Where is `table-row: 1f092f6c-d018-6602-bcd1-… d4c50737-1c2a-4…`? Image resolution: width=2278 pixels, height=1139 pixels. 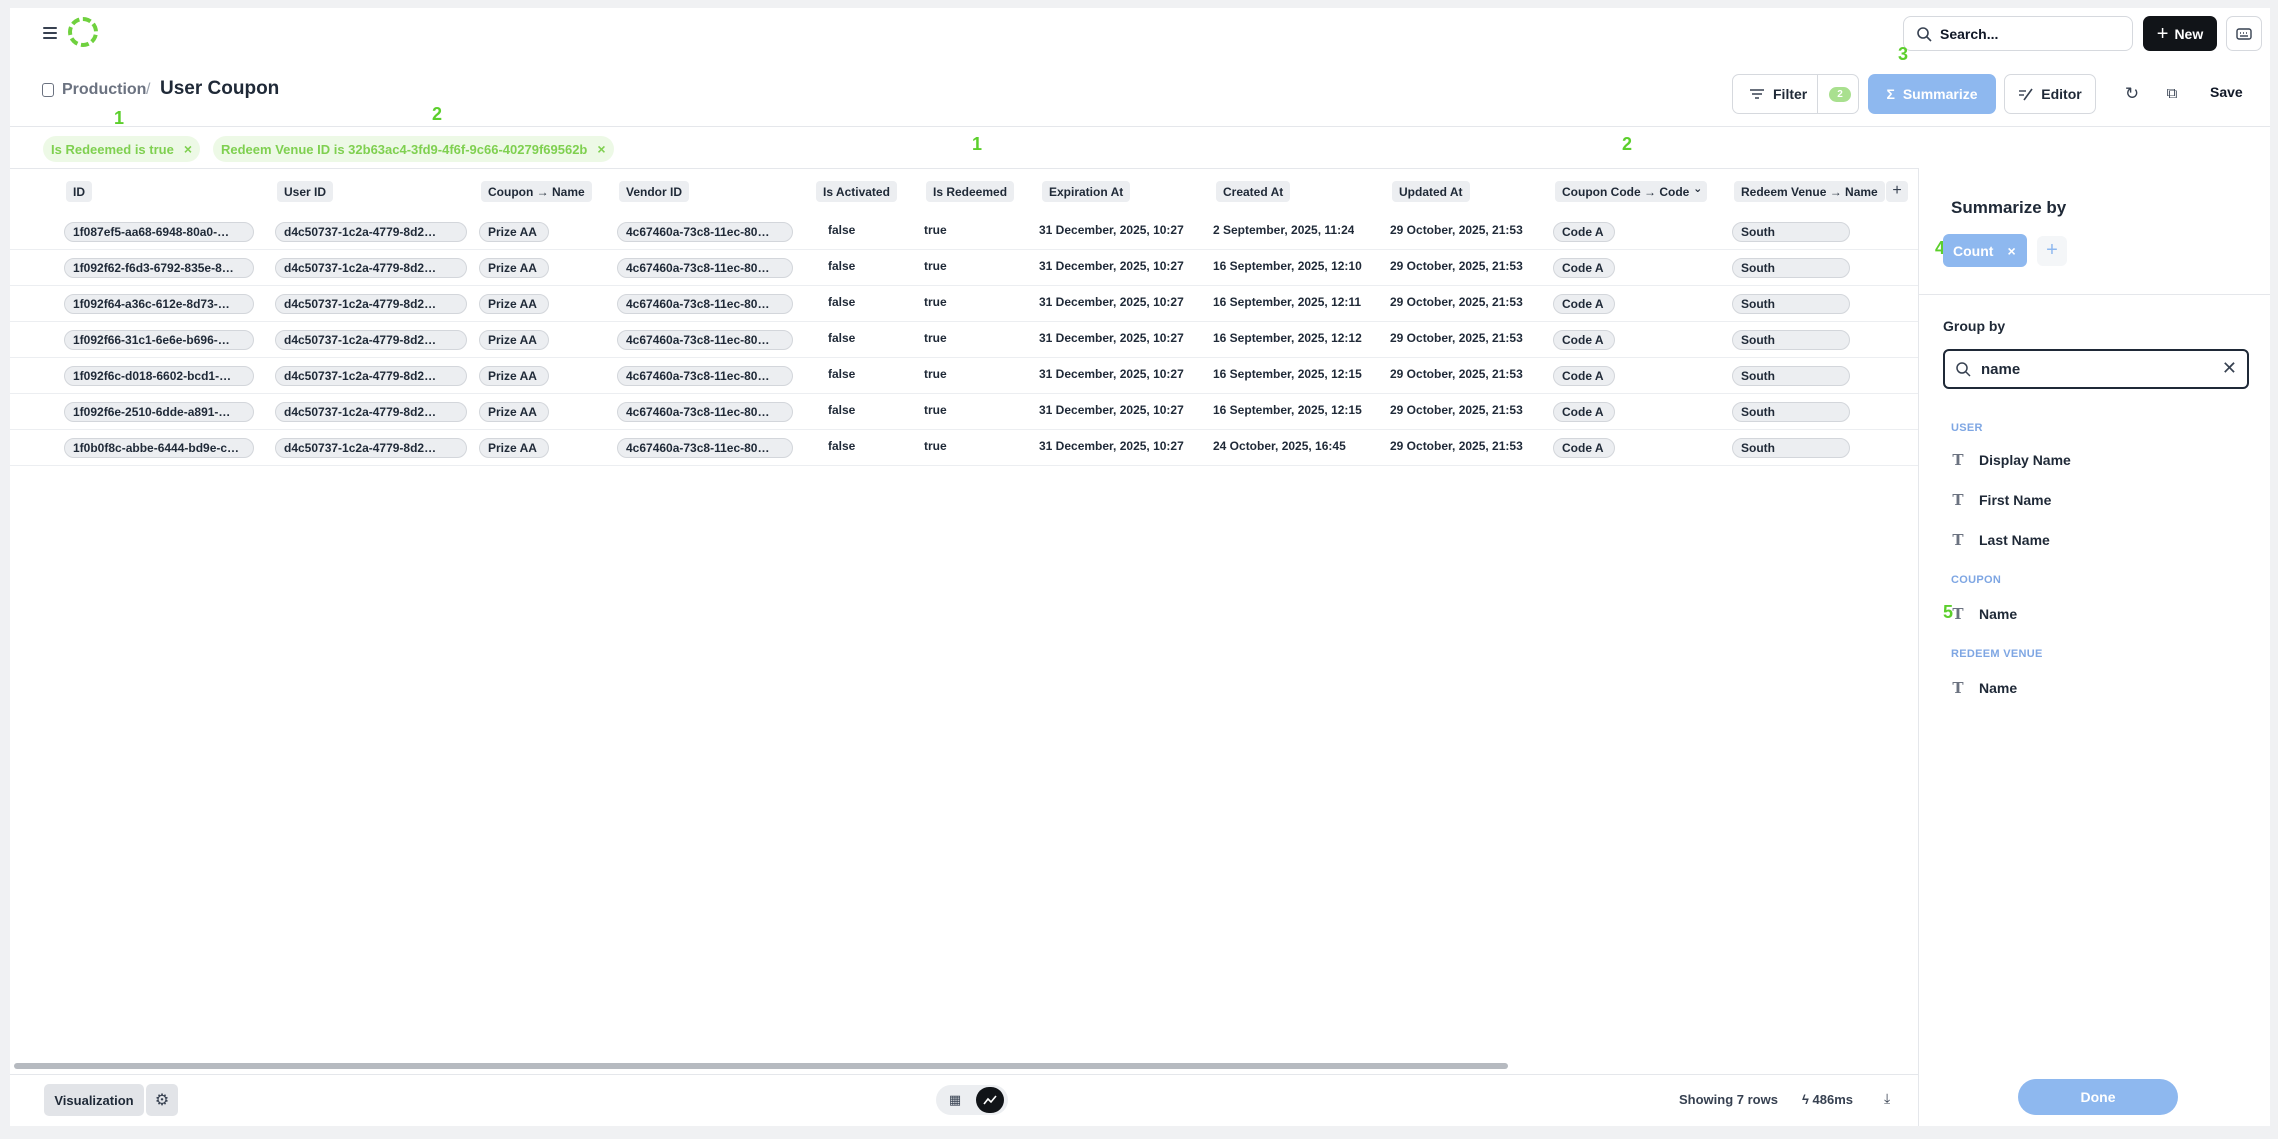
table-row: 1f092f6c-d018-6602-bcd1-… d4c50737-1c2a-4… is located at coordinates (964, 376).